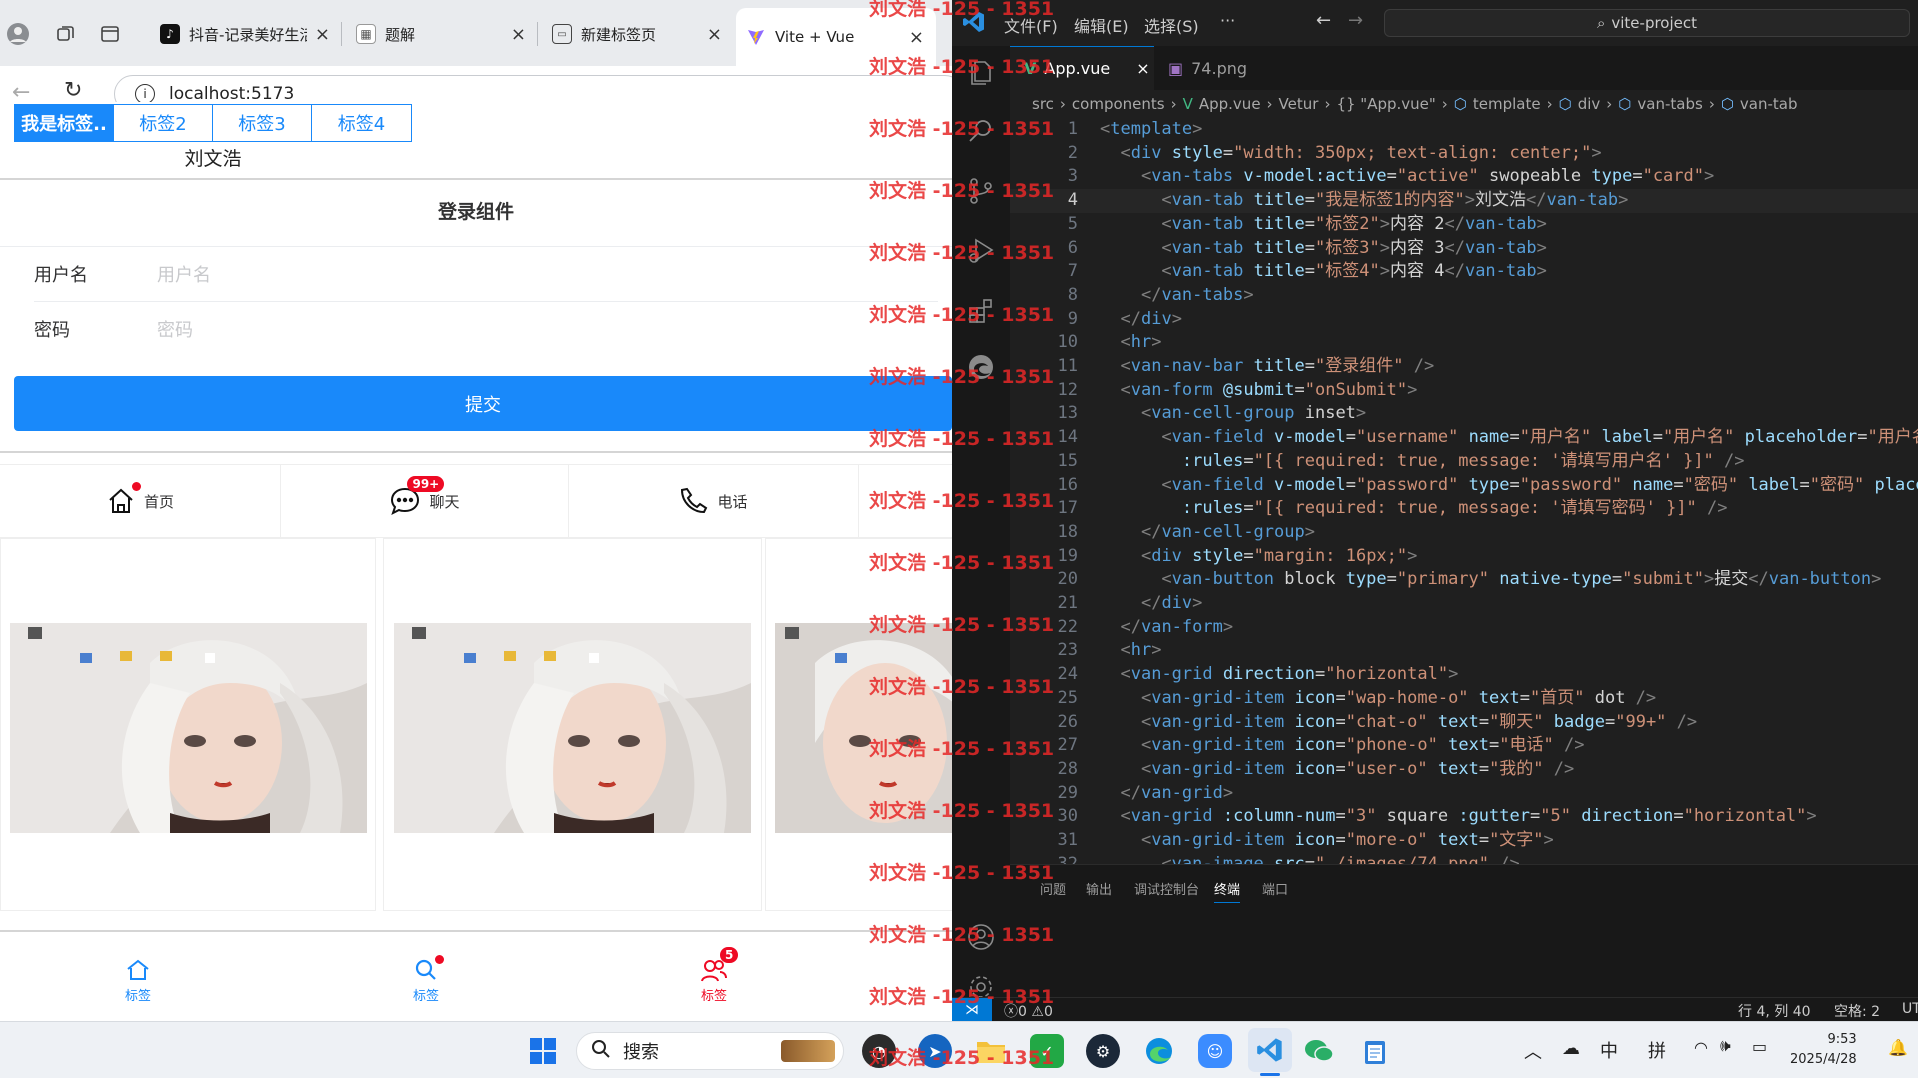 Image resolution: width=1918 pixels, height=1078 pixels. What do you see at coordinates (1028, 1011) in the screenshot?
I see `problems-indicator: ⓧ0 ⚠0` at bounding box center [1028, 1011].